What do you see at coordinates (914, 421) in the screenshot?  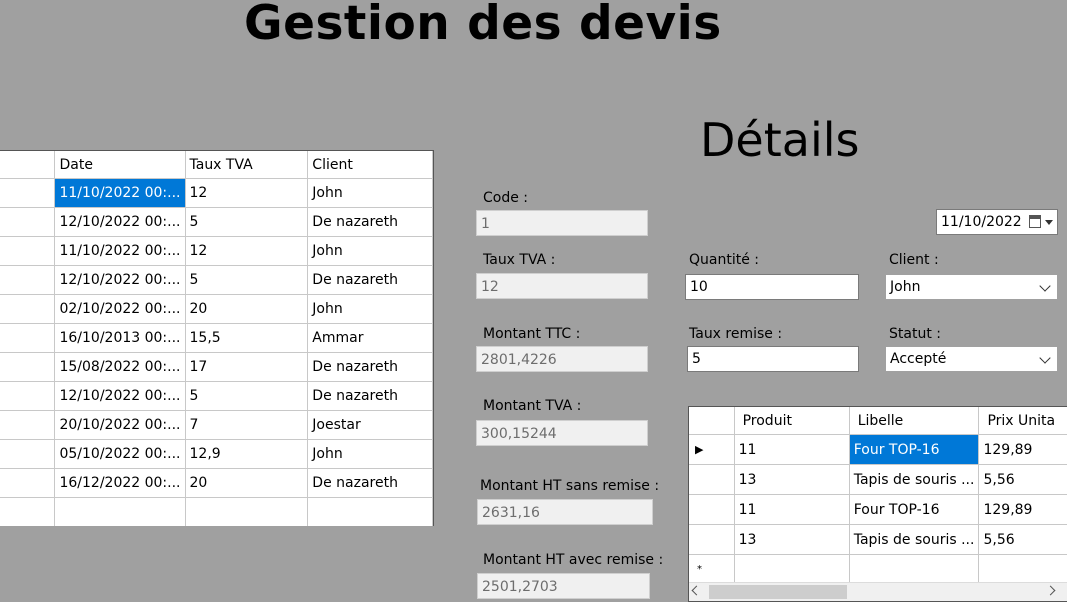 I see `lines-col-header-libelle: Libelle` at bounding box center [914, 421].